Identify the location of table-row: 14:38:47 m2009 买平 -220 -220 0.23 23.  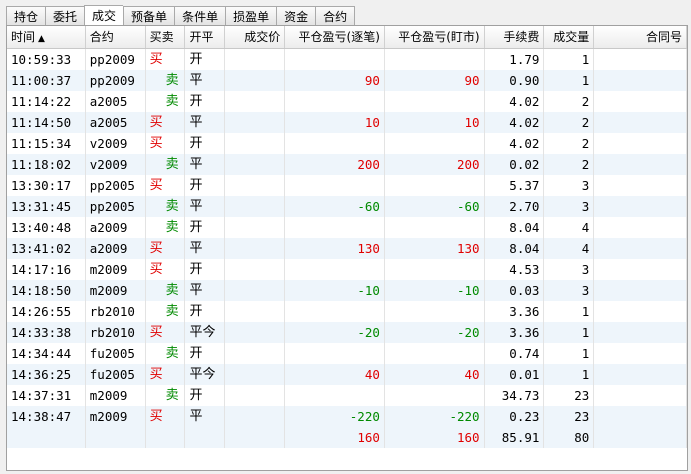
(347, 416).